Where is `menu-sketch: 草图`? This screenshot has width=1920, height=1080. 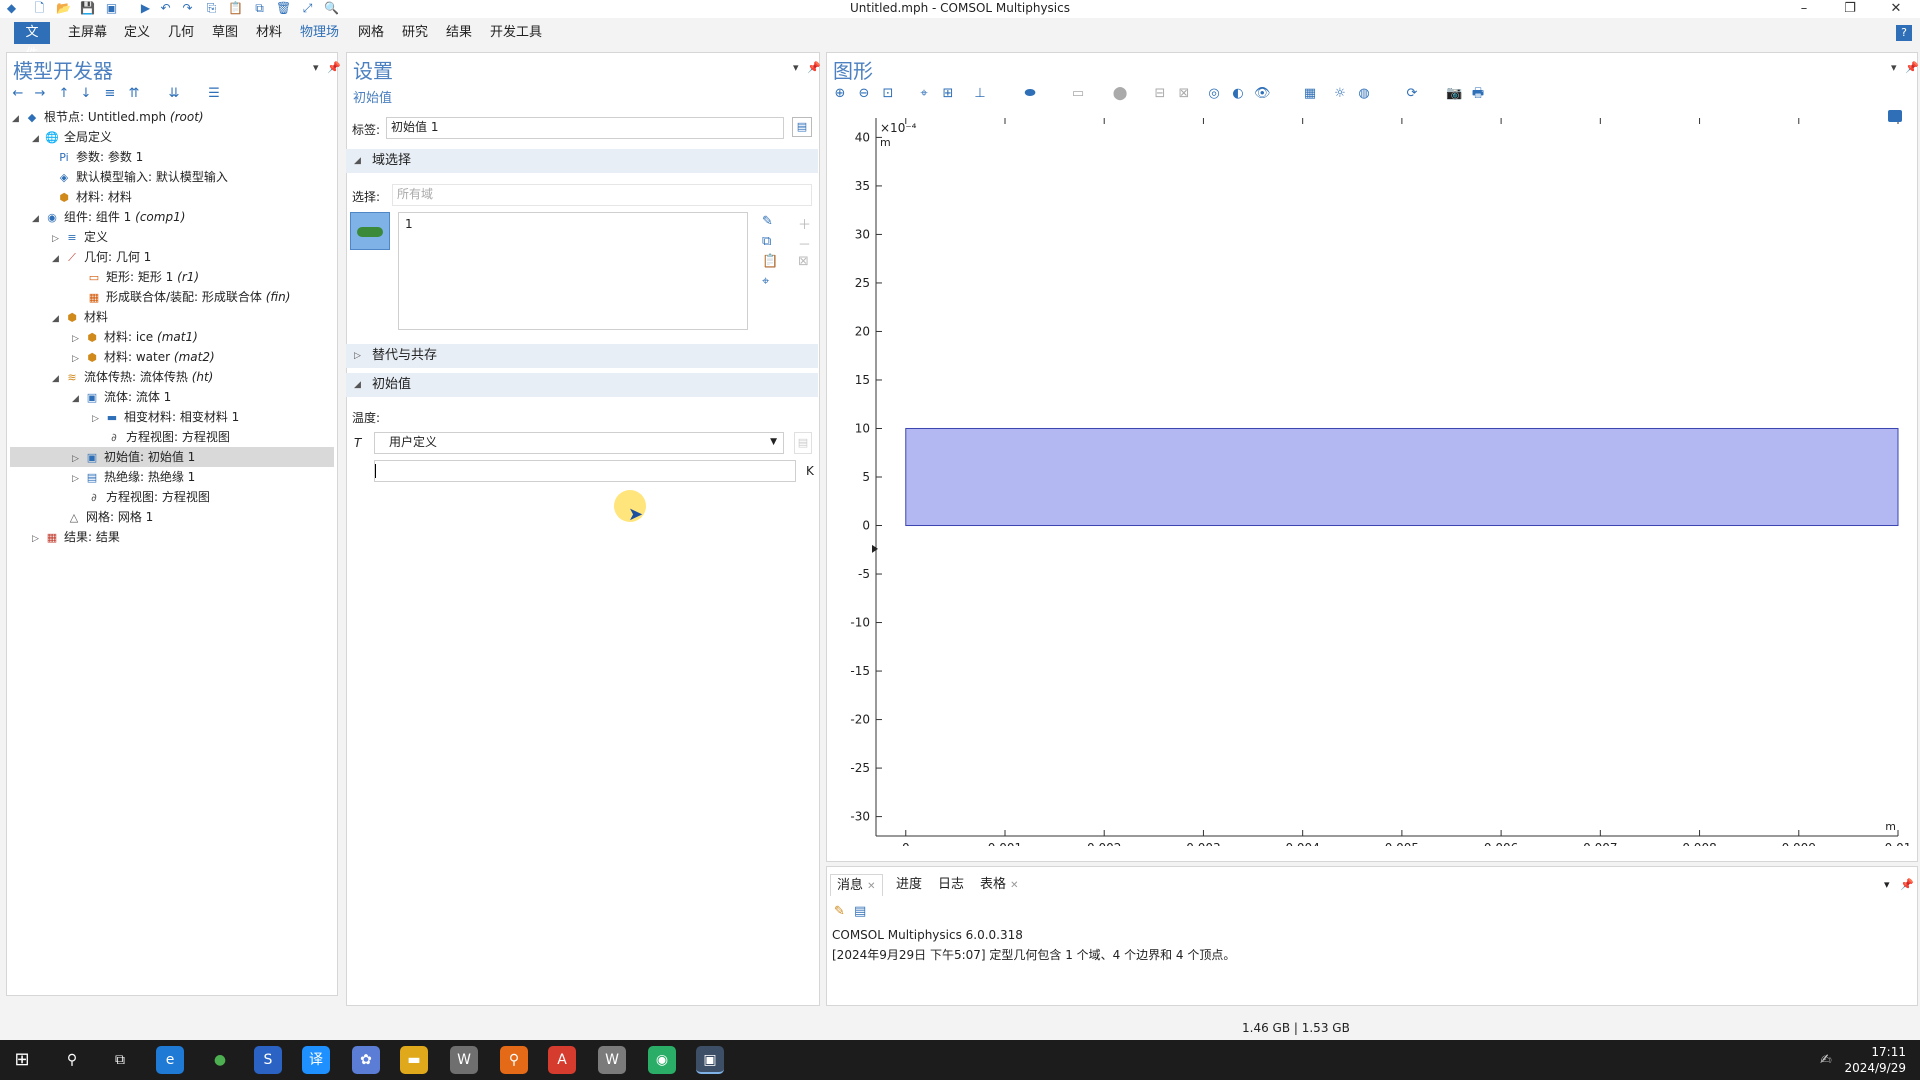 menu-sketch: 草图 is located at coordinates (225, 33).